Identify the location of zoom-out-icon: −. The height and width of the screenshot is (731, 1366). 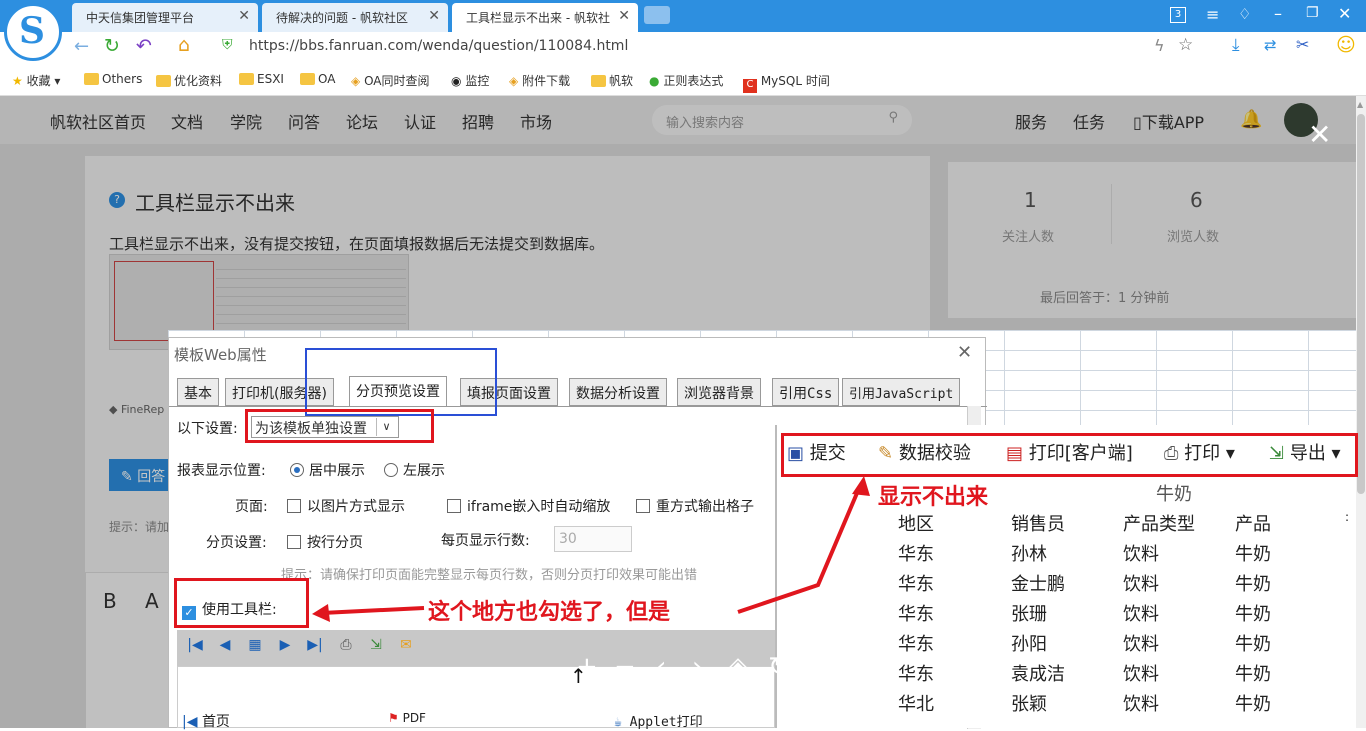
(625, 667).